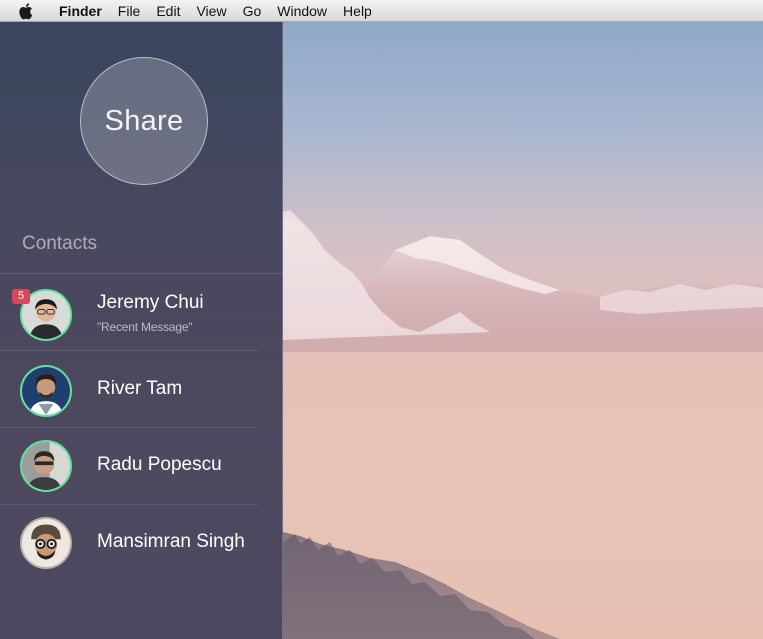 This screenshot has width=763, height=639. Describe the element at coordinates (211, 11) in the screenshot. I see `menu-view: View` at that location.